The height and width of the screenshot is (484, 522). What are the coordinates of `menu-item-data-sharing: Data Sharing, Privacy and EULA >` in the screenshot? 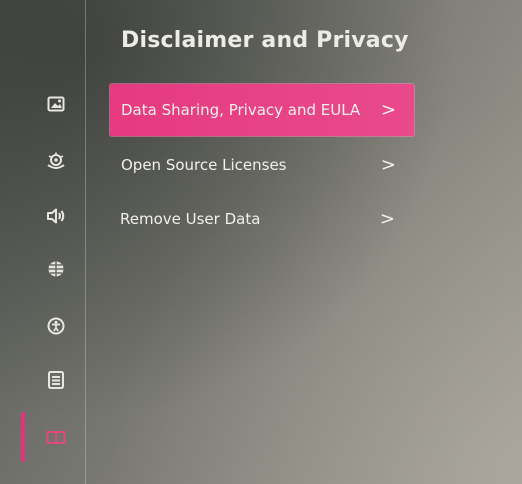 It's located at (262, 110).